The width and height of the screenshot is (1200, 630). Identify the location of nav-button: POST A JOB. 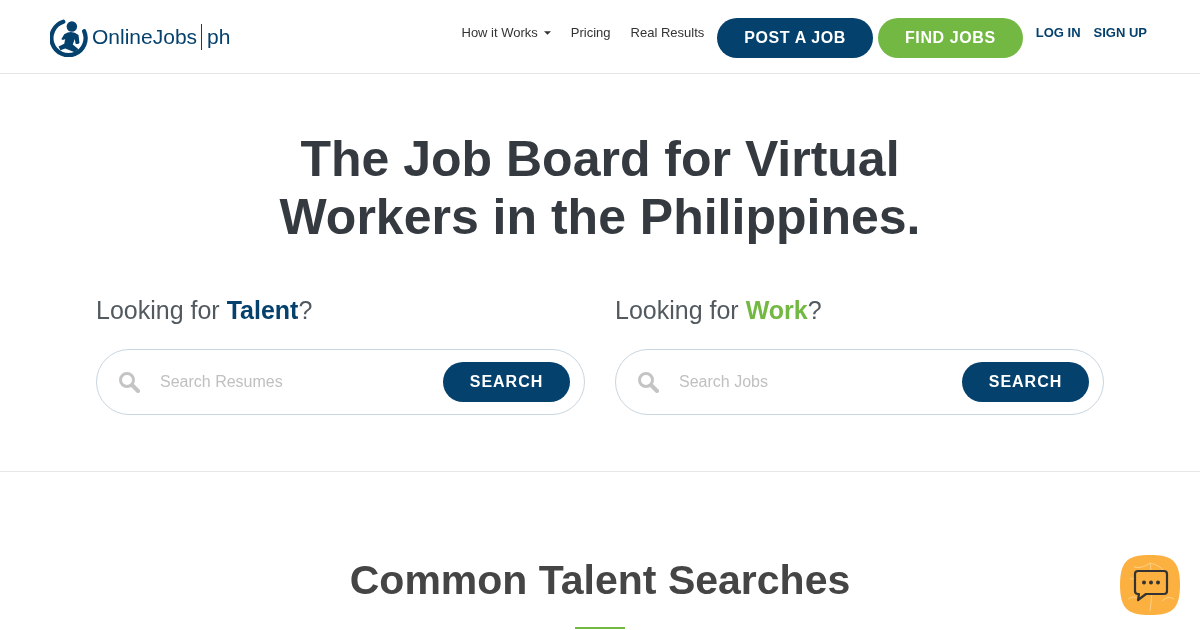
(795, 37).